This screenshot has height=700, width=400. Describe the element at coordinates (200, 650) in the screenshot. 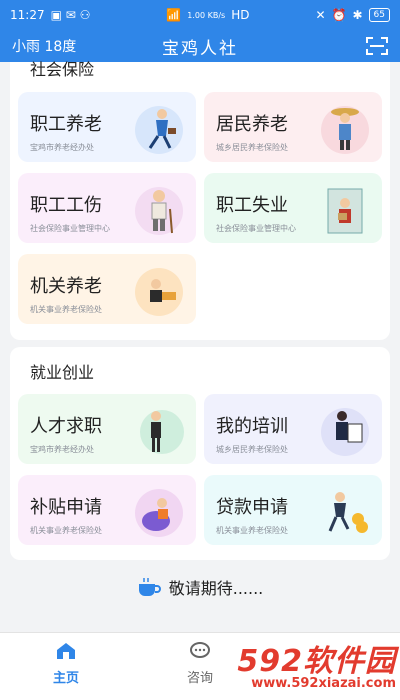

I see `chat-bubble-icon` at that location.